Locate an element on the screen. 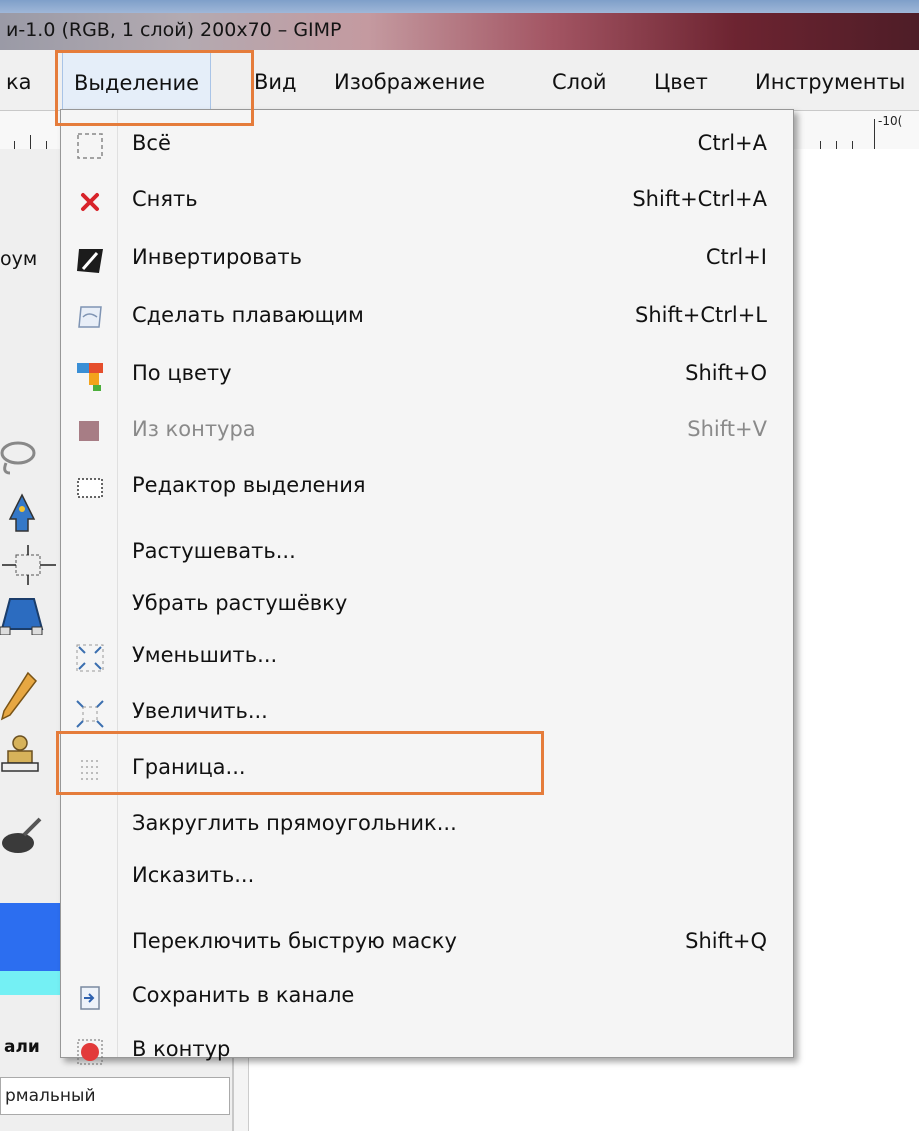 The image size is (919, 1131). menu-color: Цвет is located at coordinates (681, 82).